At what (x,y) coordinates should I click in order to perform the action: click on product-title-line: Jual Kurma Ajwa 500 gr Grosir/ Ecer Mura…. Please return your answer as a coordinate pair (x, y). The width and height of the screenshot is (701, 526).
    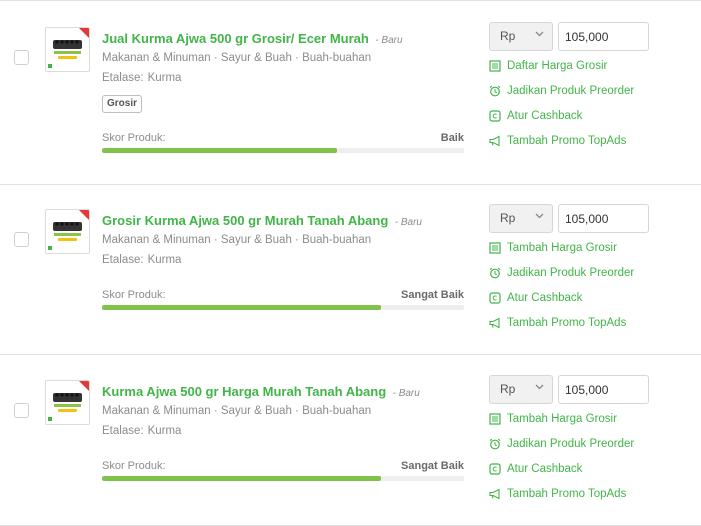
    Looking at the image, I should click on (252, 39).